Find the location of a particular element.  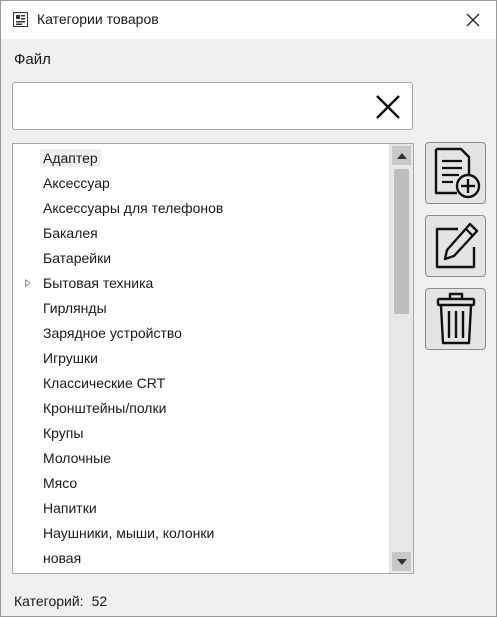

arrow-up-icon is located at coordinates (401, 155).